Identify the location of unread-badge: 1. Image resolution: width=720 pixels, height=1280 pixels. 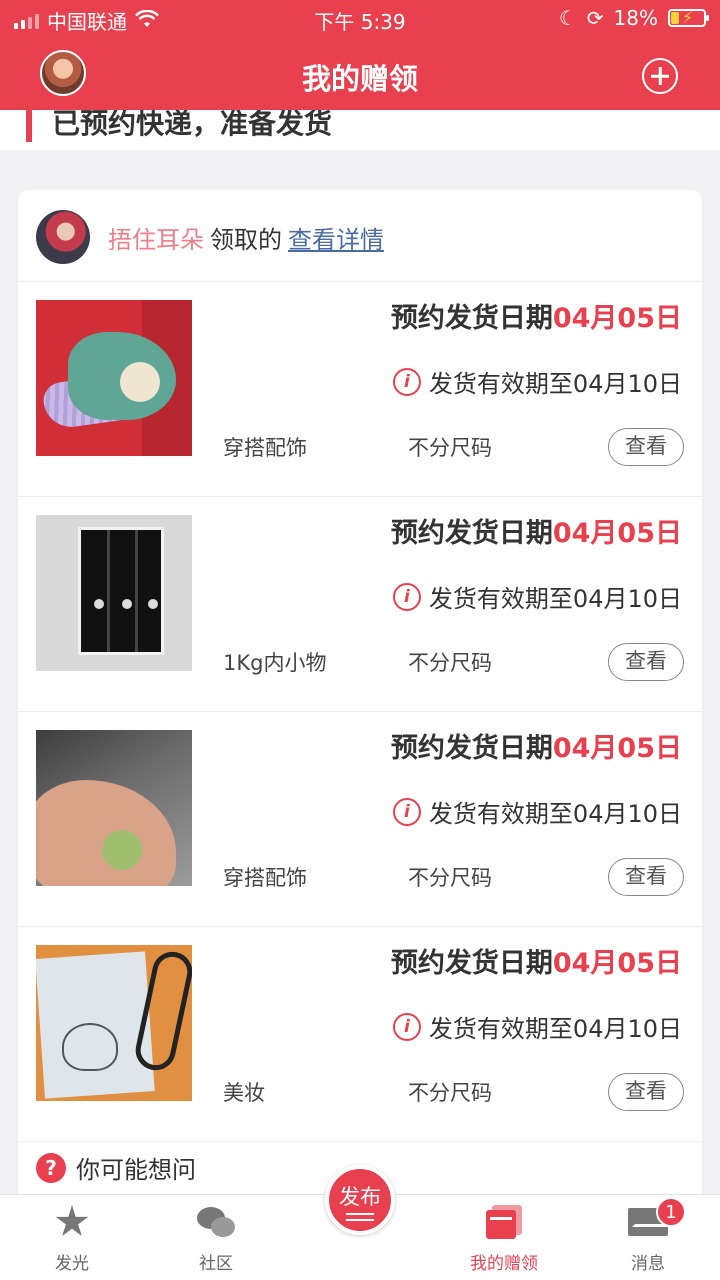
(671, 1212).